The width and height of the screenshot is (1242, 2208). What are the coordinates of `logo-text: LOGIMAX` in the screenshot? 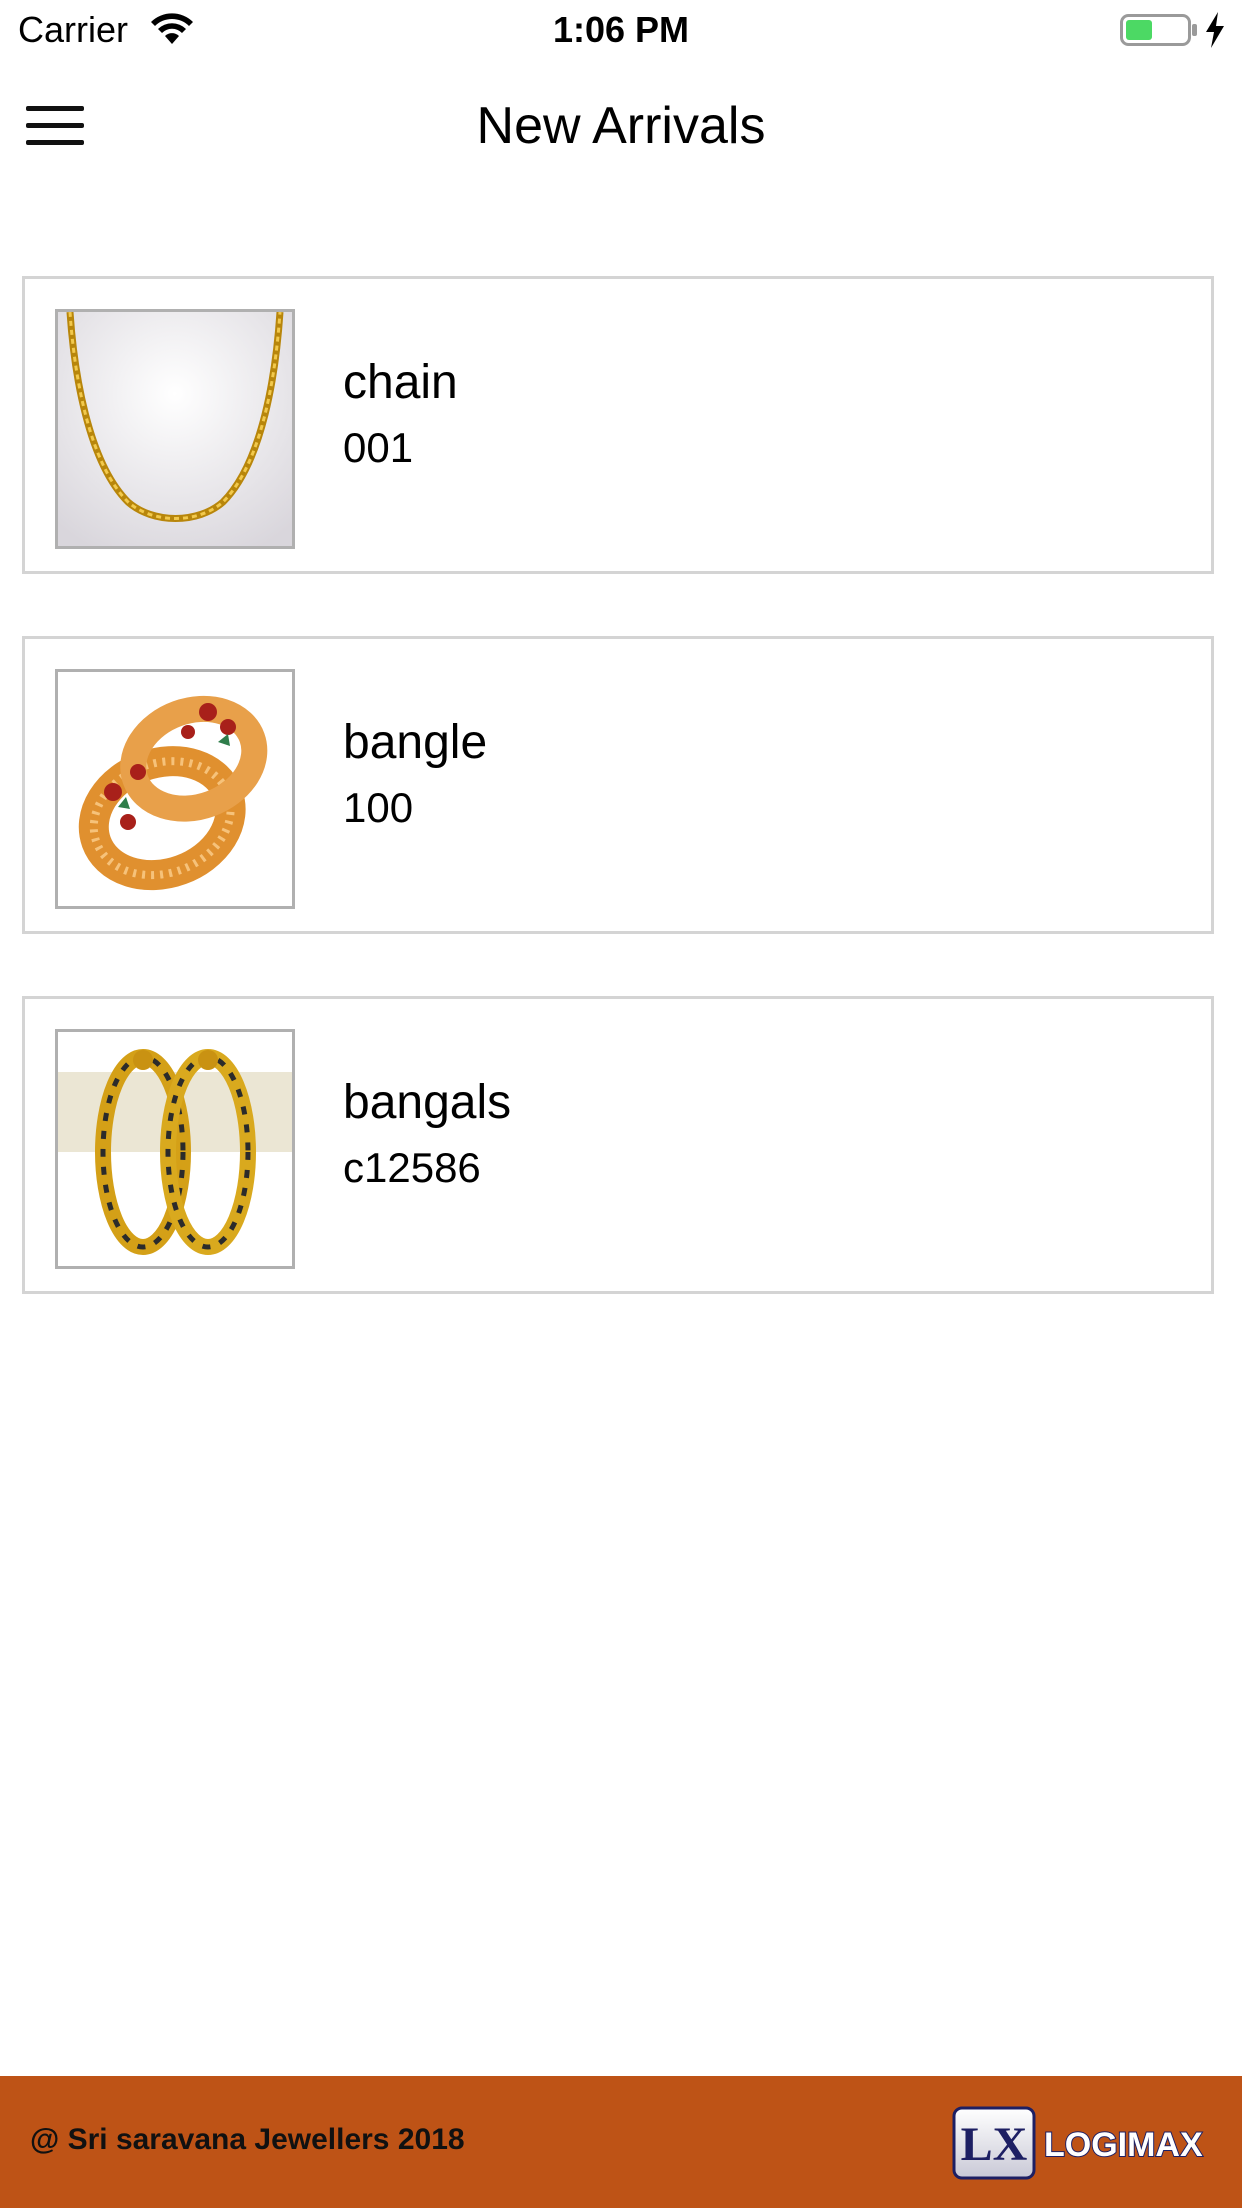 It's located at (1123, 2145).